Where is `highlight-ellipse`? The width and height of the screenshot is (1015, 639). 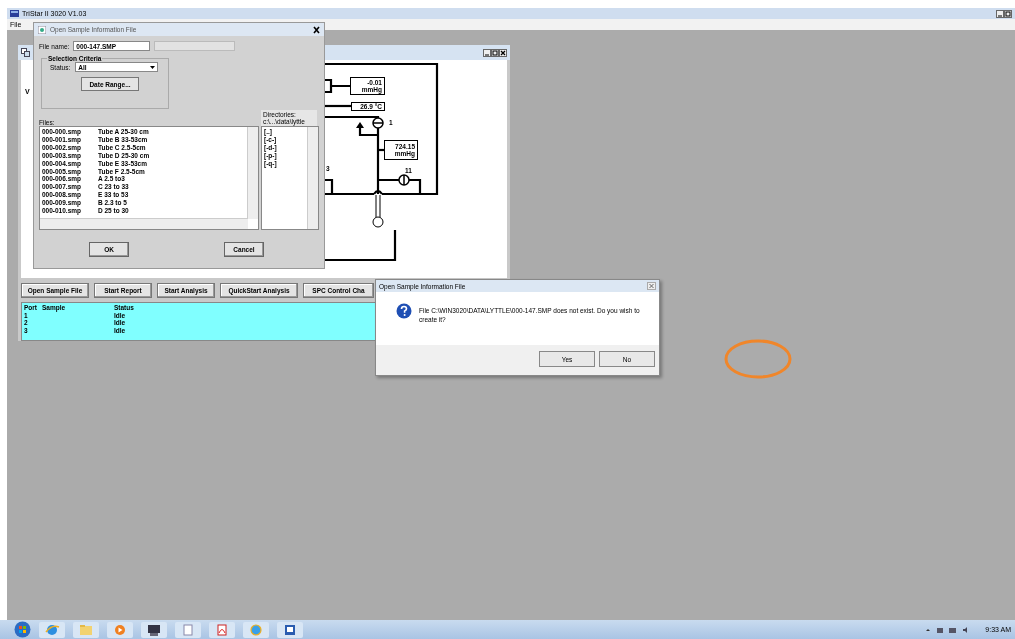
highlight-ellipse is located at coordinates (758, 359).